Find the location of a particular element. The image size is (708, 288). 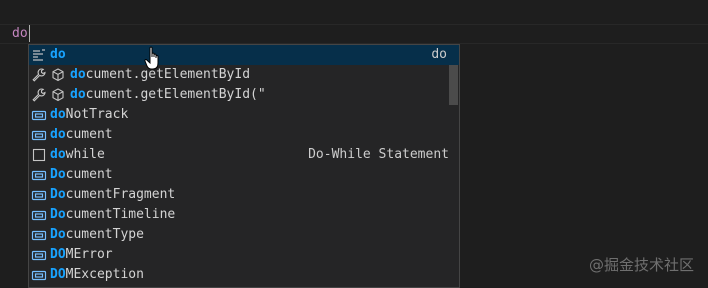

suggestion-label-rest: cument.getElementById(" is located at coordinates (175, 94).